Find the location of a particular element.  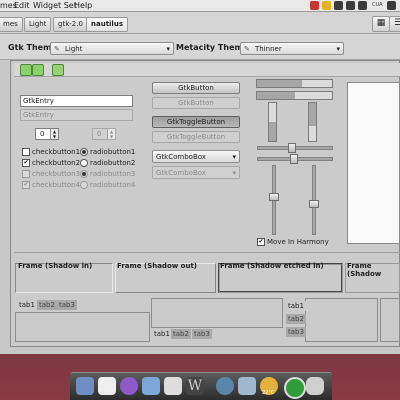

breadcrumb: mes Light gtk-2.0 nautilus ▦ ☰ is located at coordinates (200, 23).